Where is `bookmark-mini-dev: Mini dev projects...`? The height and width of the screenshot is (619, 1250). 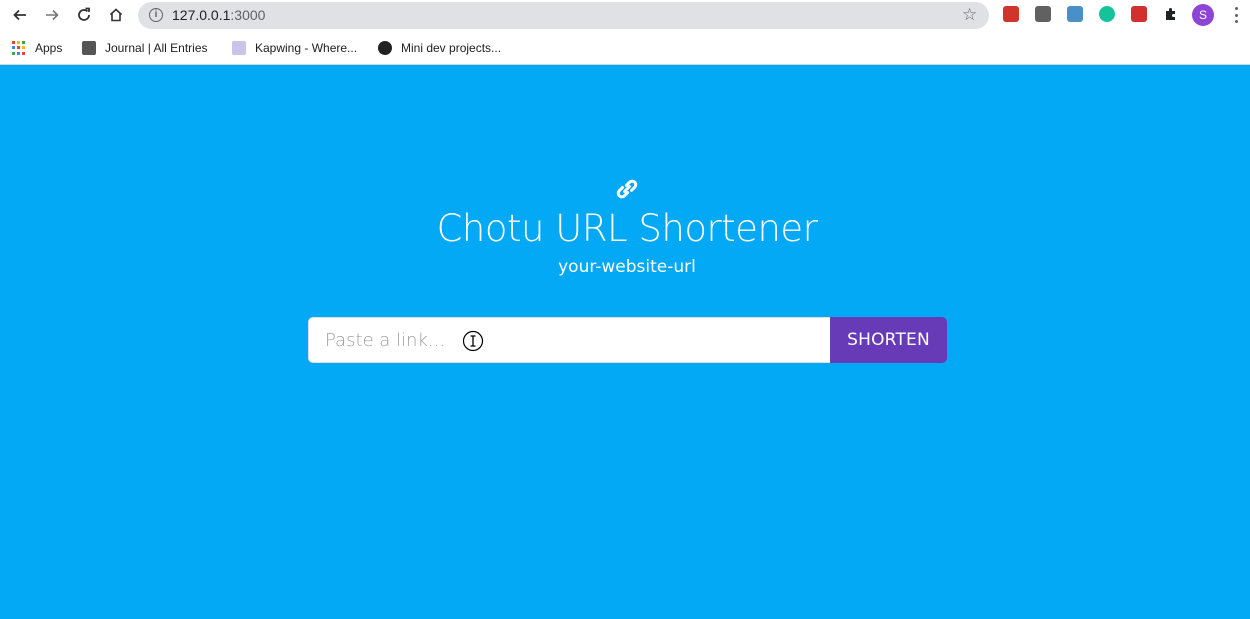 bookmark-mini-dev: Mini dev projects... is located at coordinates (439, 48).